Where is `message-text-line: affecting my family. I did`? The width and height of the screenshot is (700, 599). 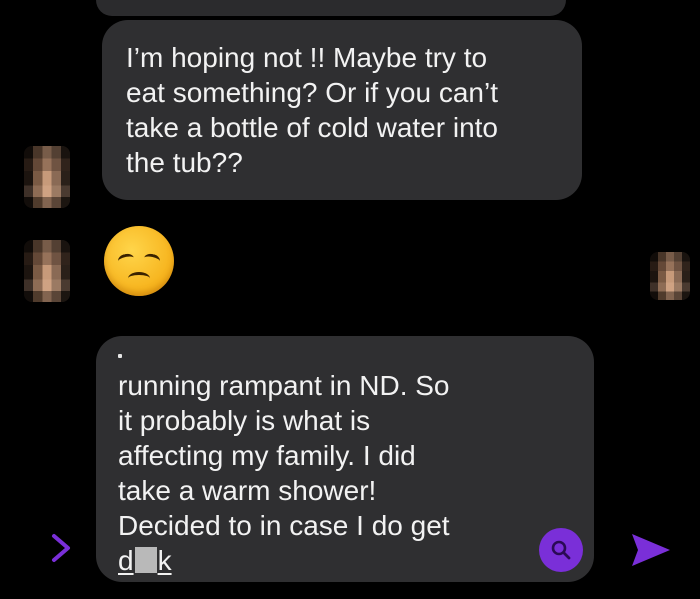
message-text-line: affecting my family. I did is located at coordinates (267, 455).